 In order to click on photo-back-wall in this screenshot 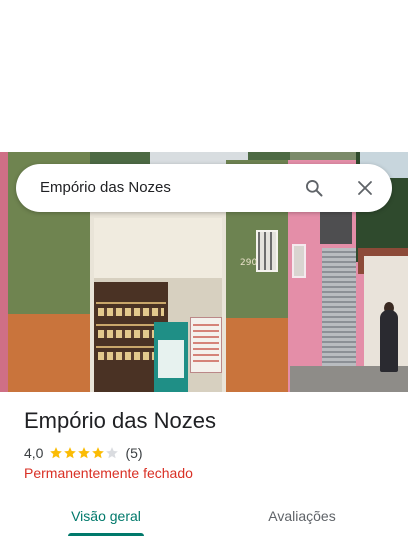, I will do `click(158, 248)`.